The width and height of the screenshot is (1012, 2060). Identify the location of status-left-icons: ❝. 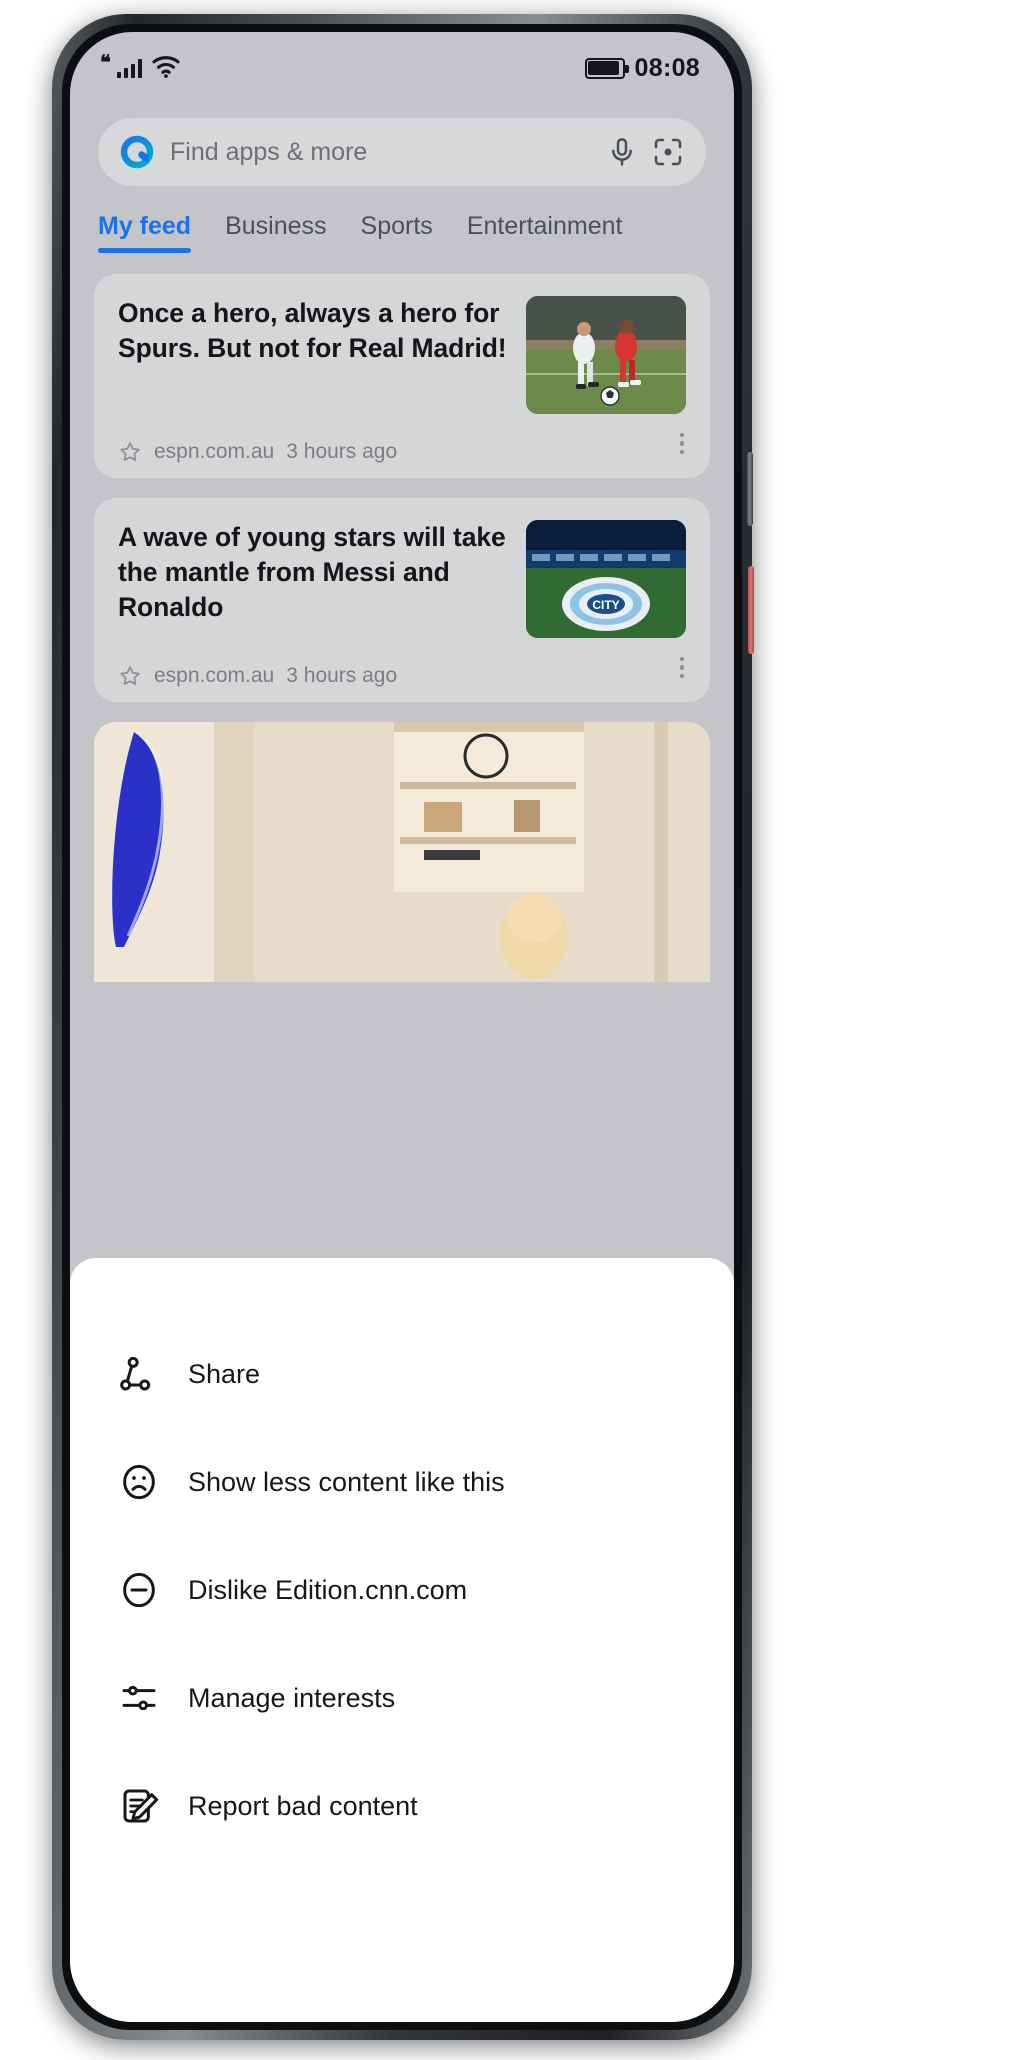
(140, 67).